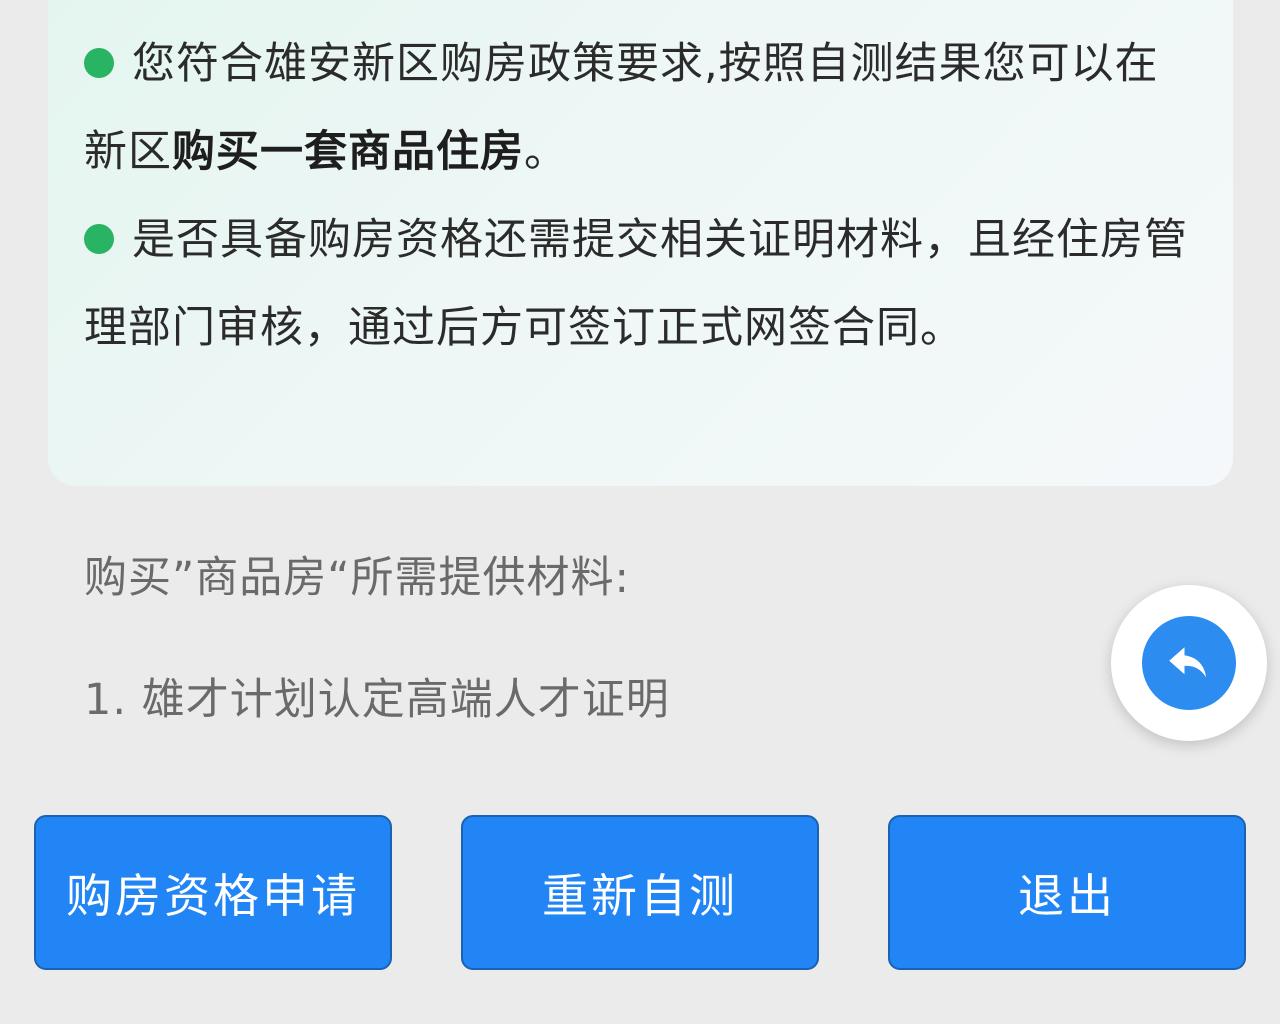  What do you see at coordinates (348, 152) in the screenshot?
I see `notice-eligible-highlight: 购买一套商品住房` at bounding box center [348, 152].